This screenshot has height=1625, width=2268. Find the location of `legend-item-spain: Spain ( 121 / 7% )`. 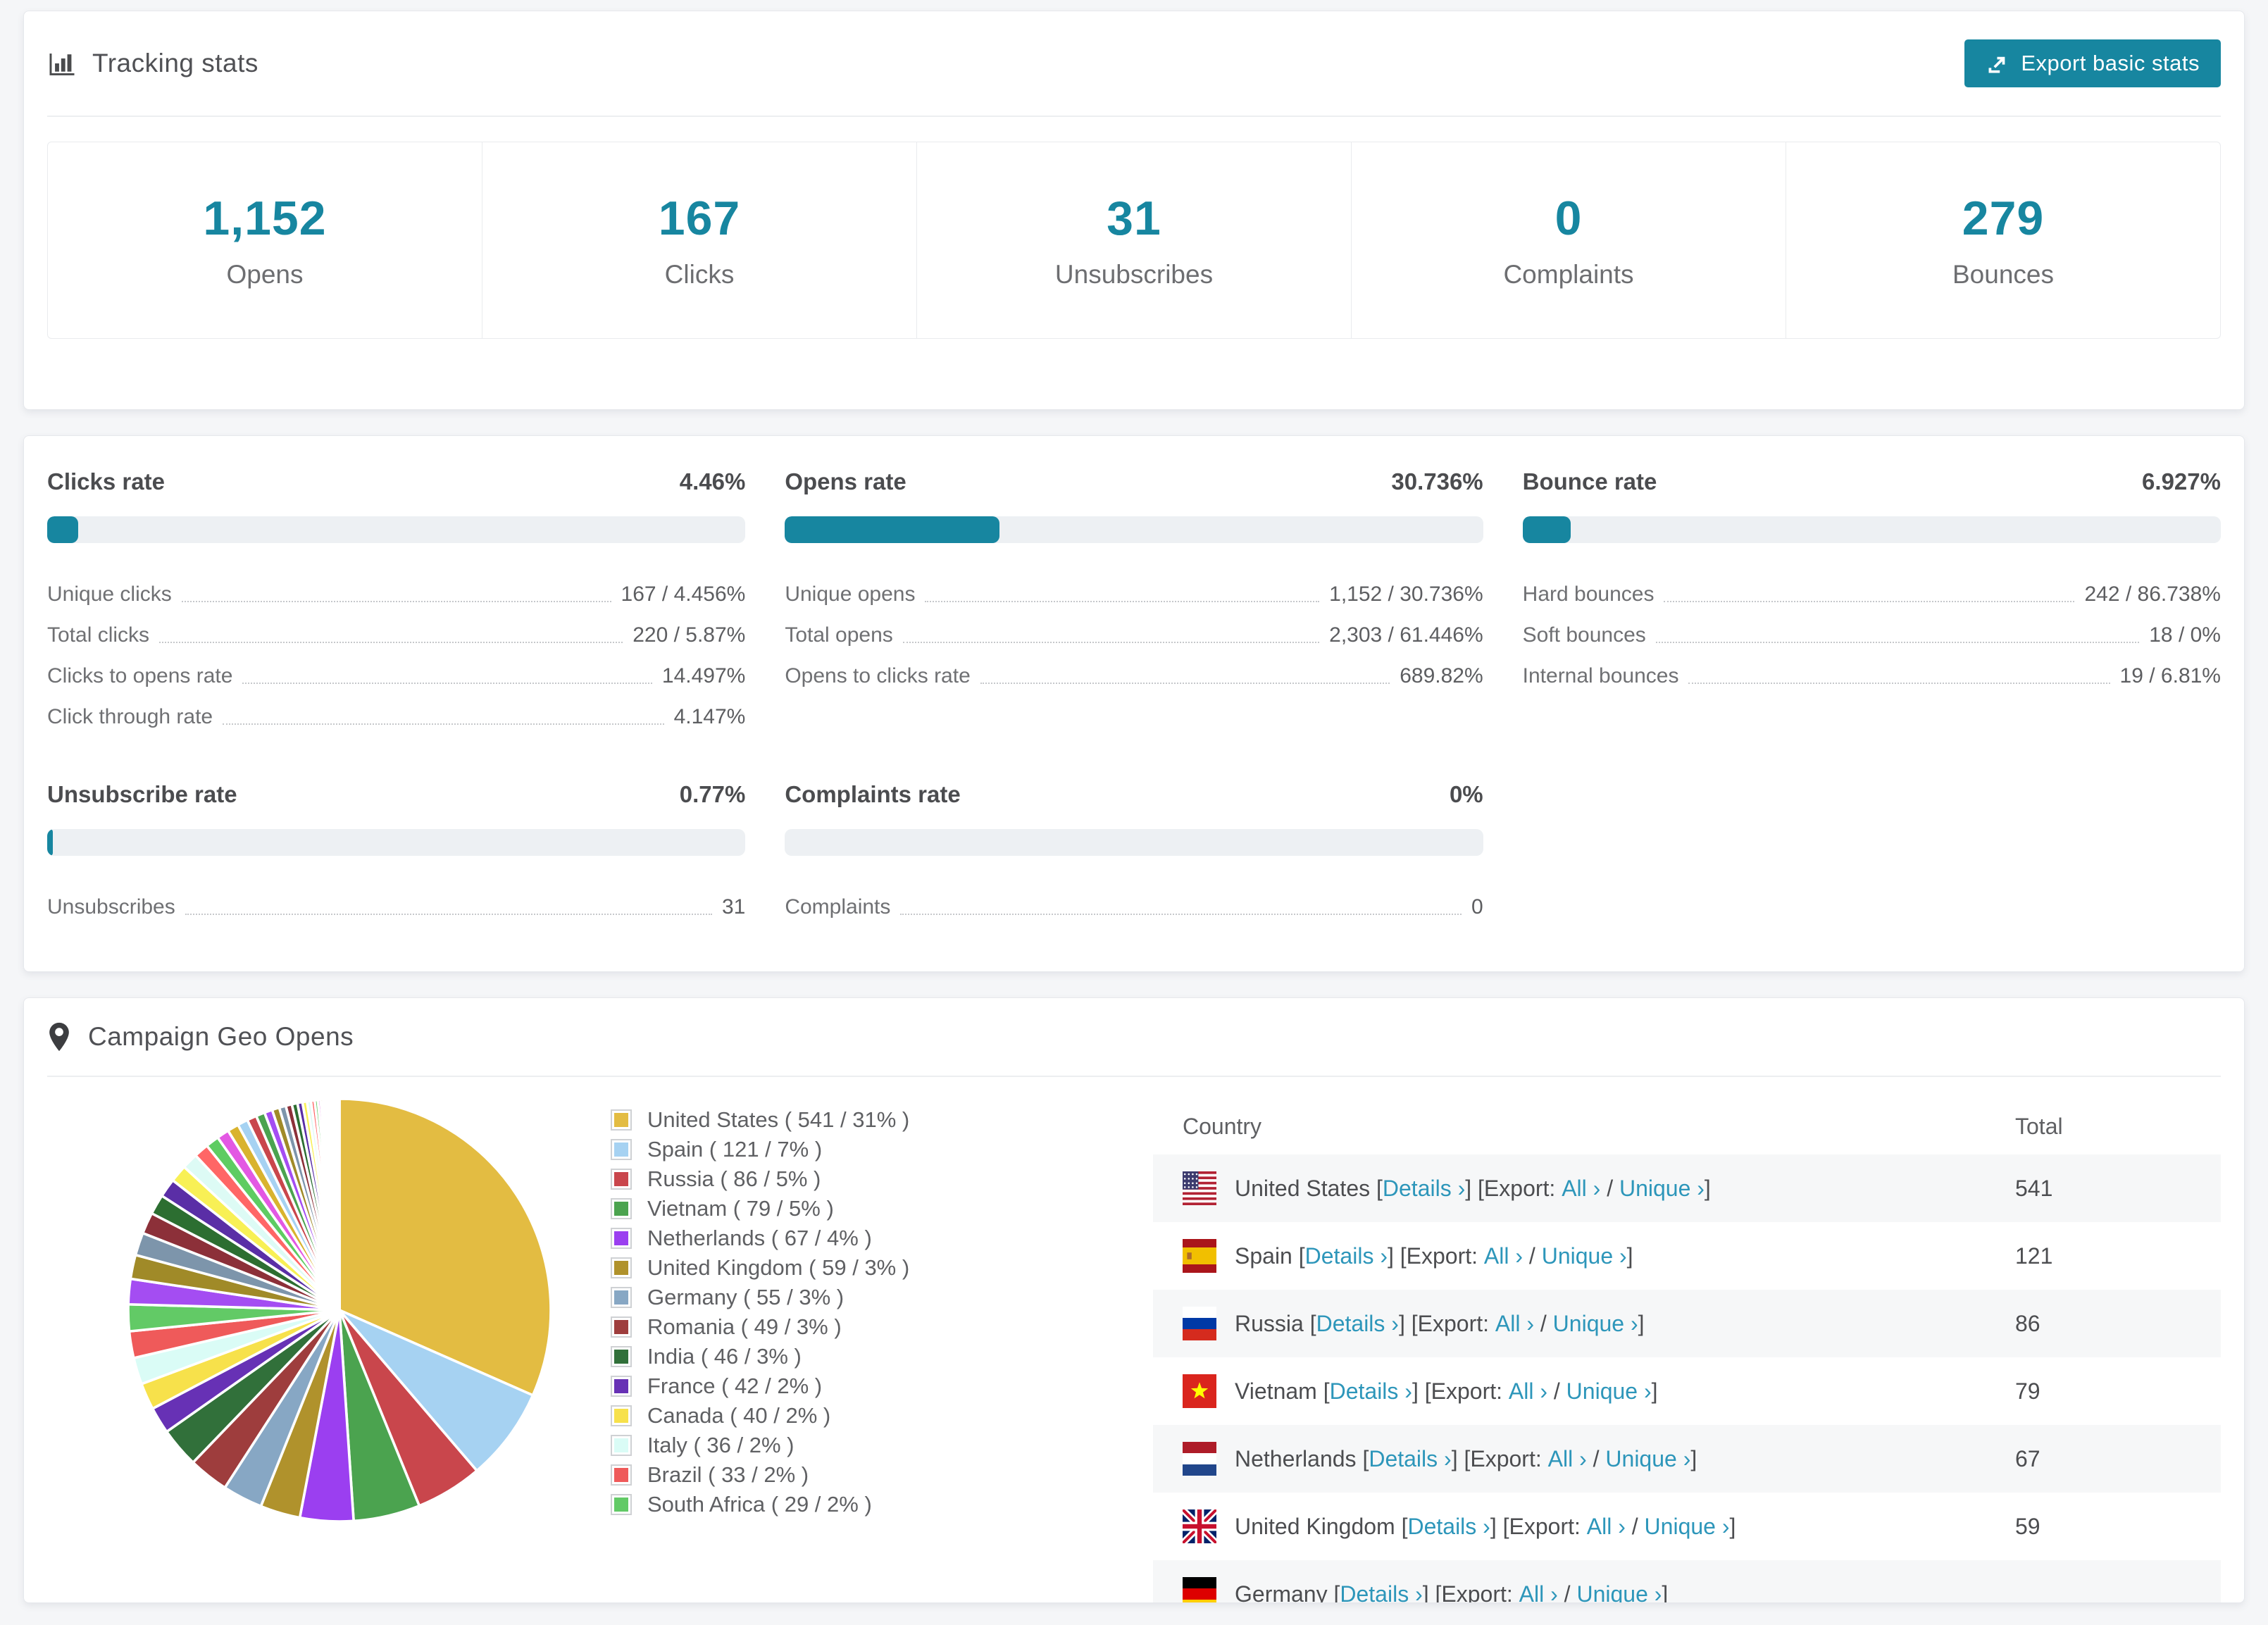

legend-item-spain: Spain ( 121 / 7% ) is located at coordinates (858, 1149).